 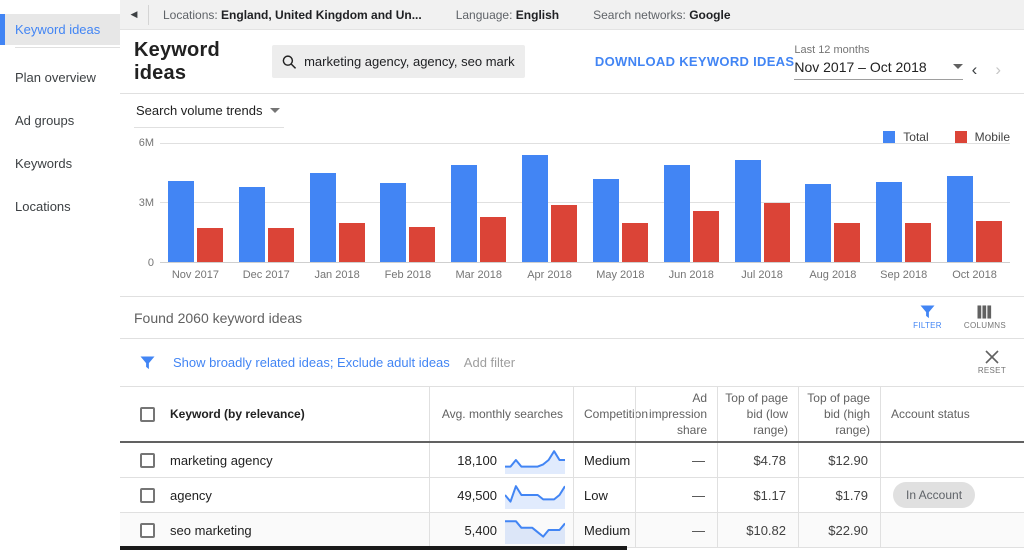 I want to click on table-row: agency 49,500 Low — $1.17 $1.79 In Account, so click(x=572, y=495).